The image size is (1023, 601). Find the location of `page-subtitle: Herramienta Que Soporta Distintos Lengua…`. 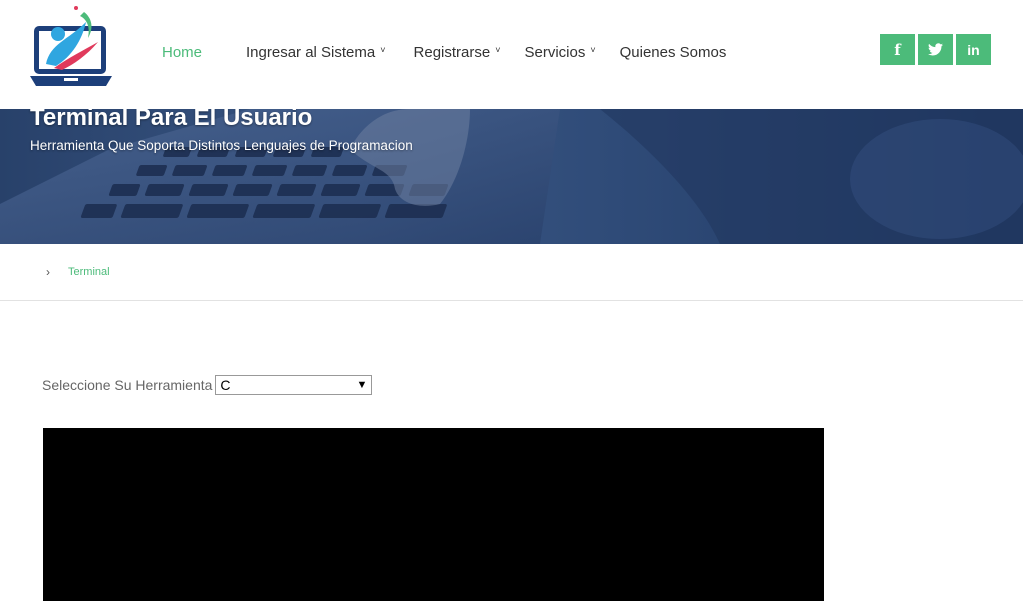

page-subtitle: Herramienta Que Soporta Distintos Lengua… is located at coordinates (221, 145).